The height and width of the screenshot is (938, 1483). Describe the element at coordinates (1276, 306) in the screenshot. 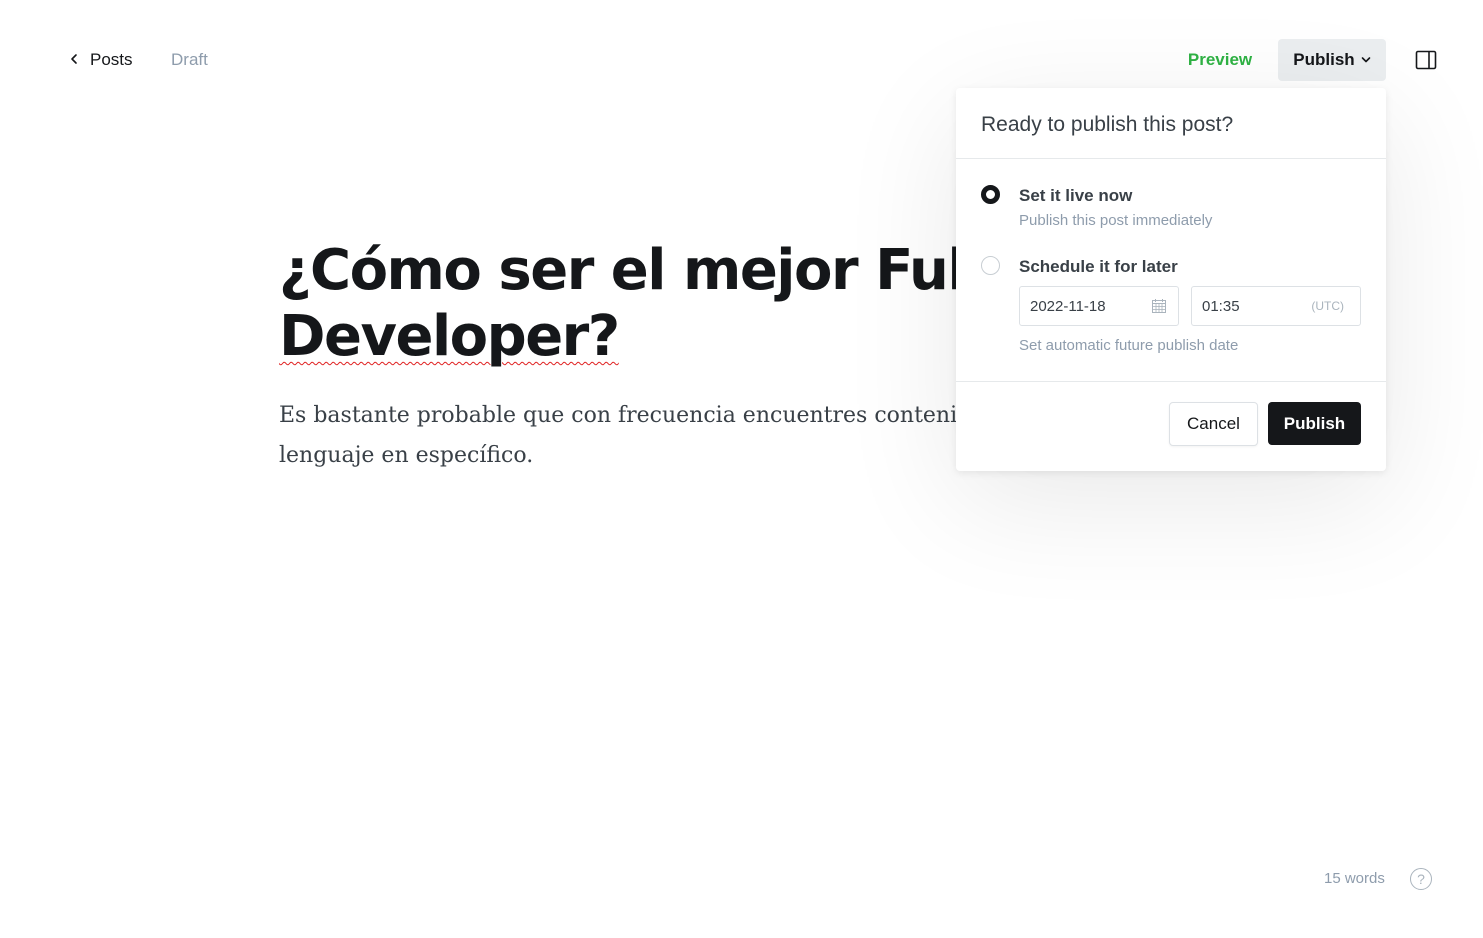

I see `schedule-time-input: 01:35 (UTC)` at that location.